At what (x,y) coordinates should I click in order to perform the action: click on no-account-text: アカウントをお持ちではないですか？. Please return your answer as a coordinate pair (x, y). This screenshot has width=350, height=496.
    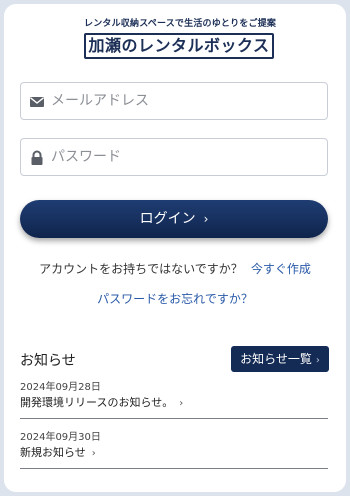
    Looking at the image, I should click on (141, 269).